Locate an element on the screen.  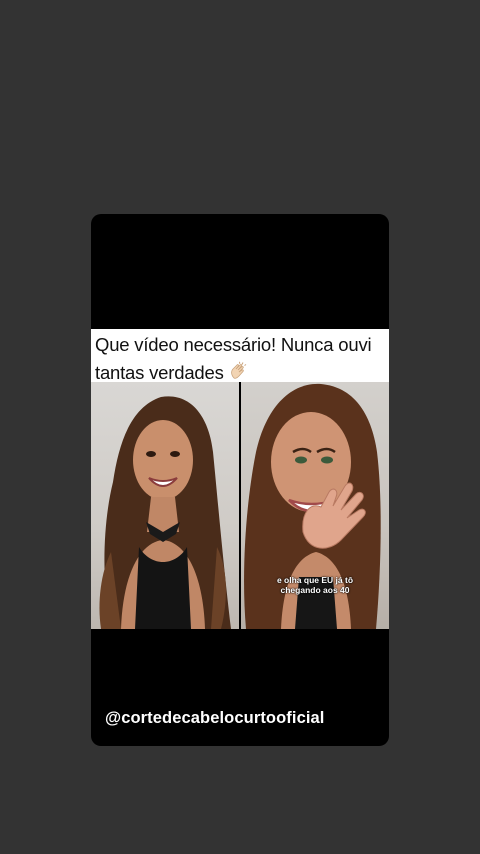
video-subtitle: e olha que EU já tô chegando aos 40 is located at coordinates (315, 585).